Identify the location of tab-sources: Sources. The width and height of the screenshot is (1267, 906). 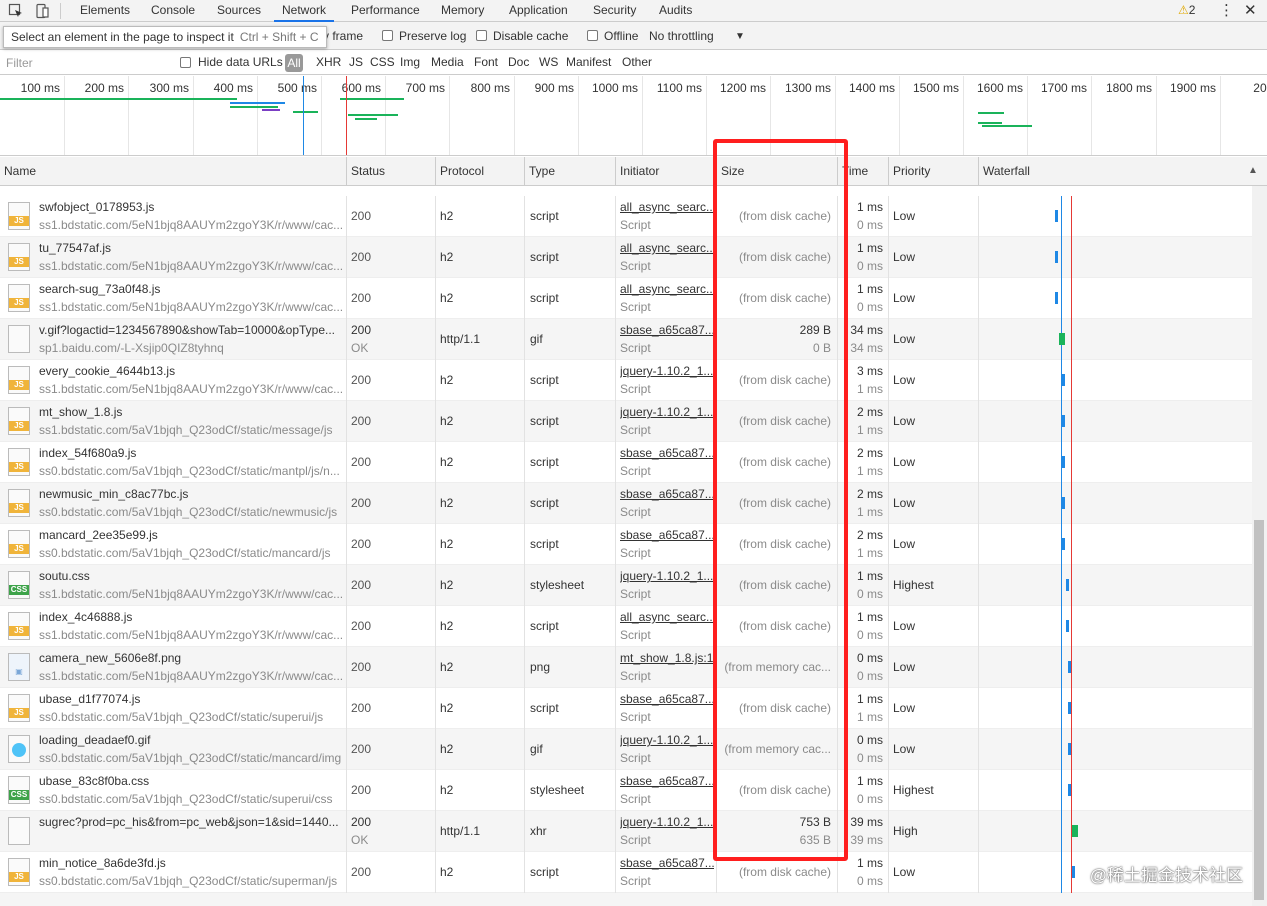
(239, 11).